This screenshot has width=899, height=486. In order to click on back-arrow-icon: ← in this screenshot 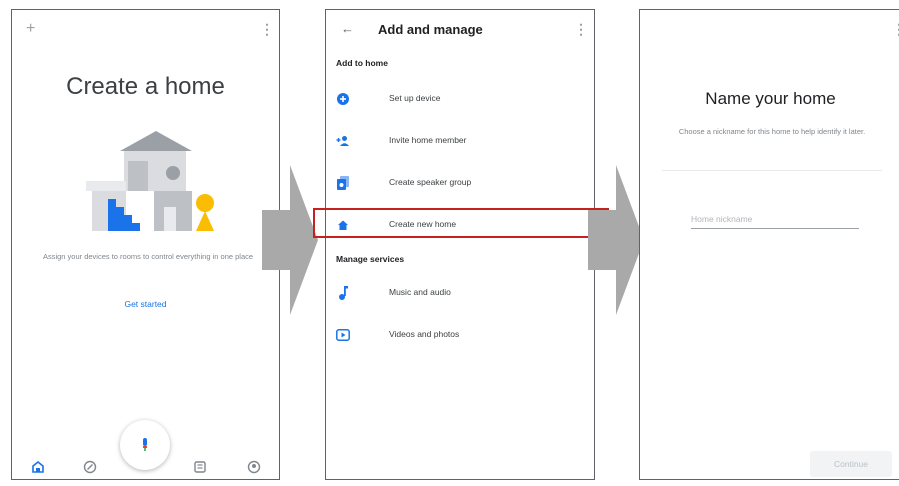, I will do `click(347, 28)`.